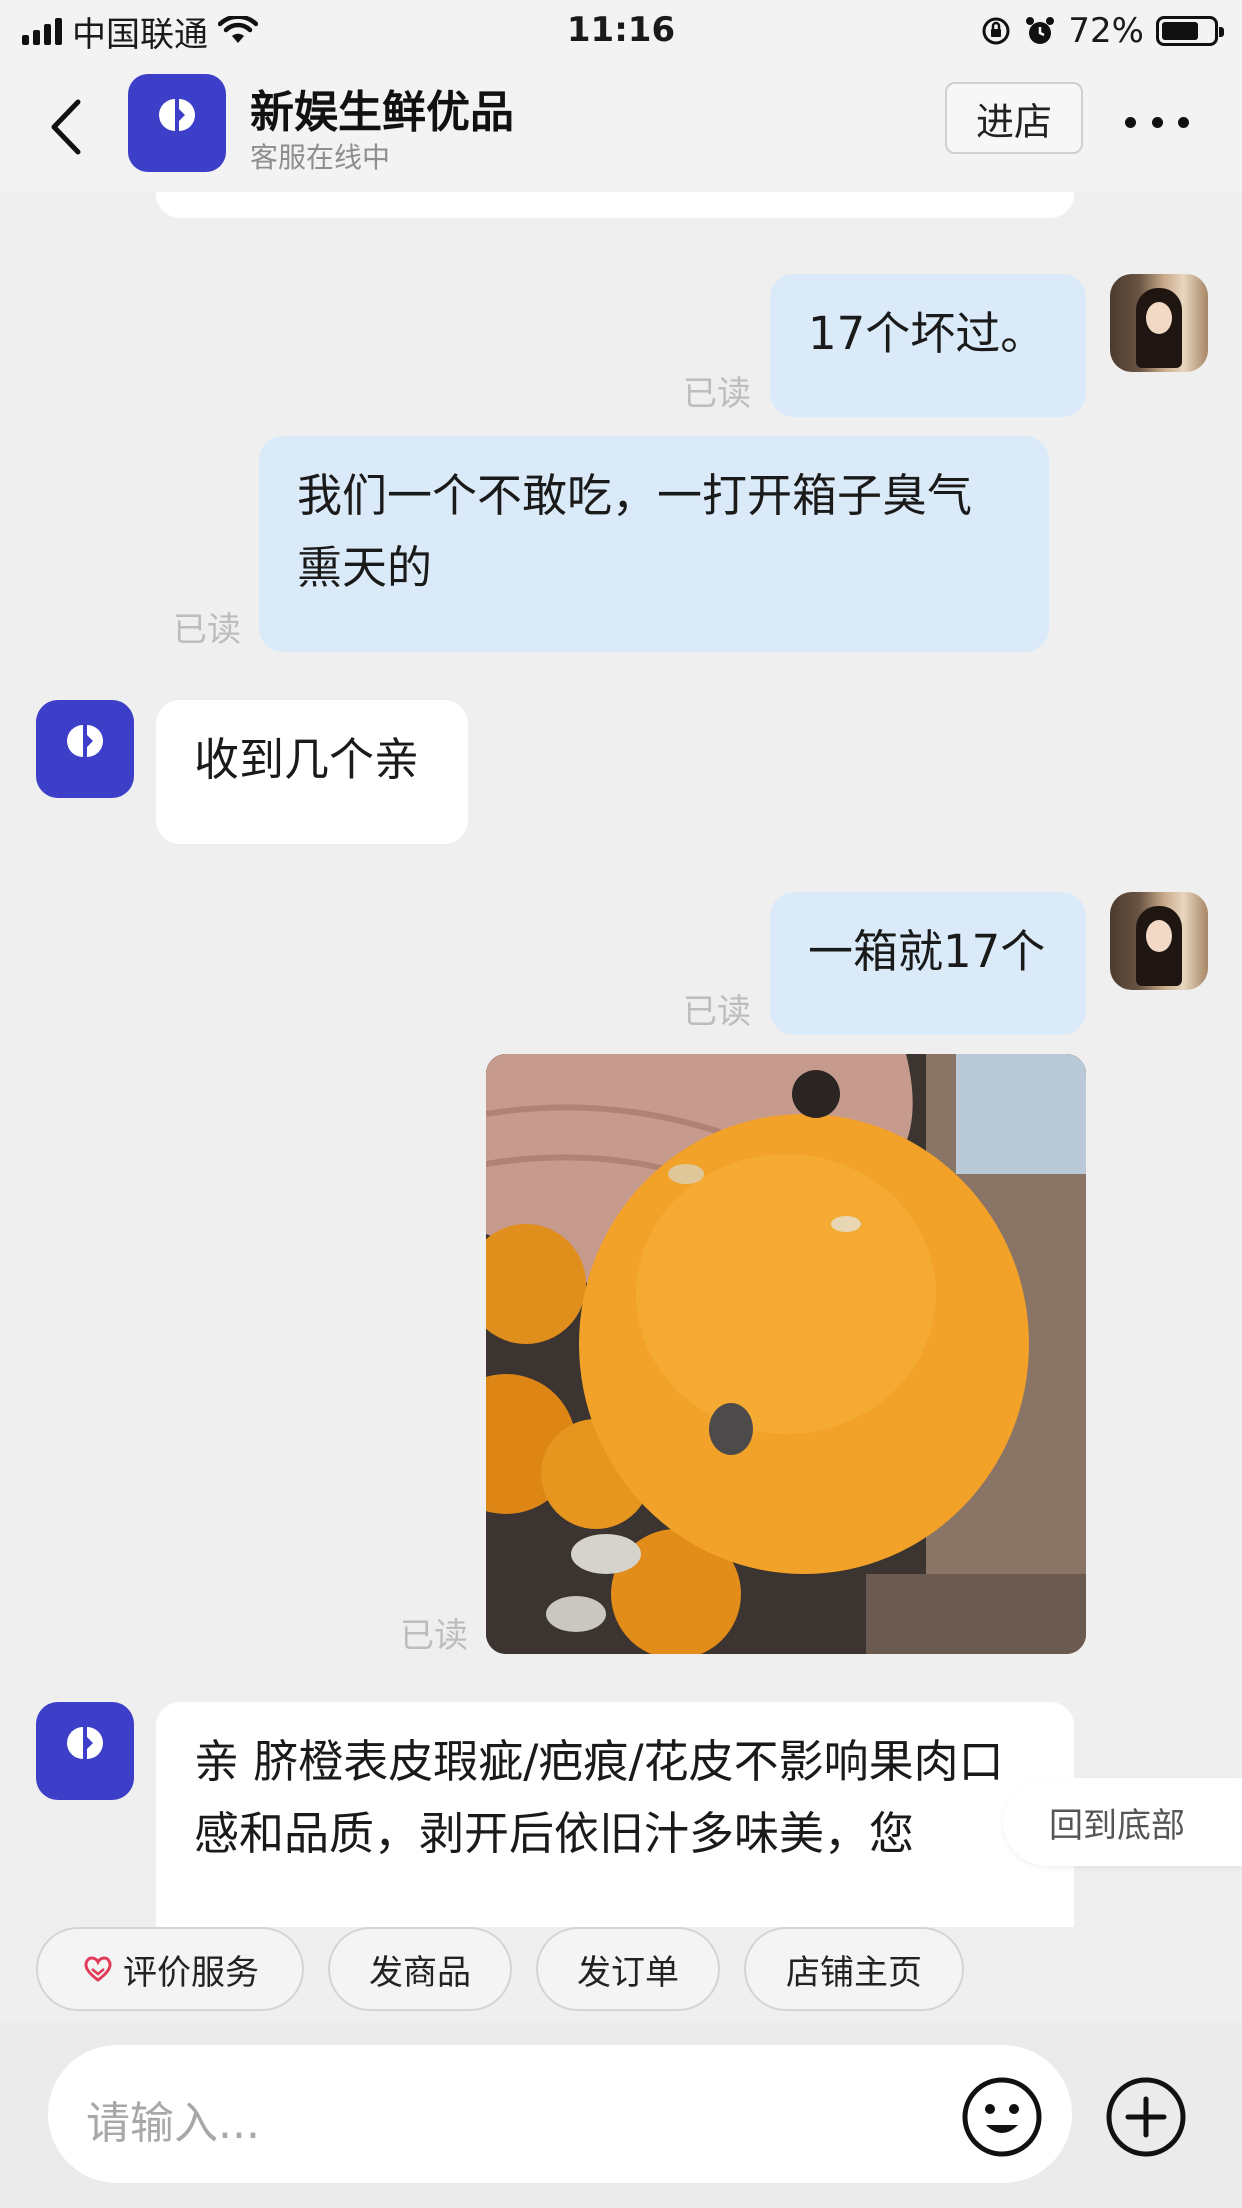  I want to click on message-bubble-sent: 17个坏过。, so click(928, 345).